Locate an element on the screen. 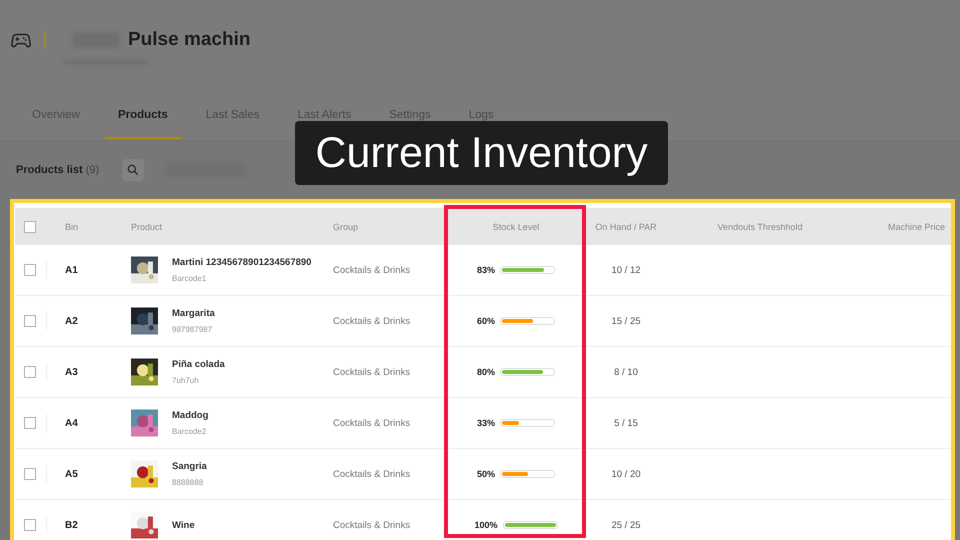 This screenshot has height=540, width=960. product-name: Sangria is located at coordinates (189, 466).